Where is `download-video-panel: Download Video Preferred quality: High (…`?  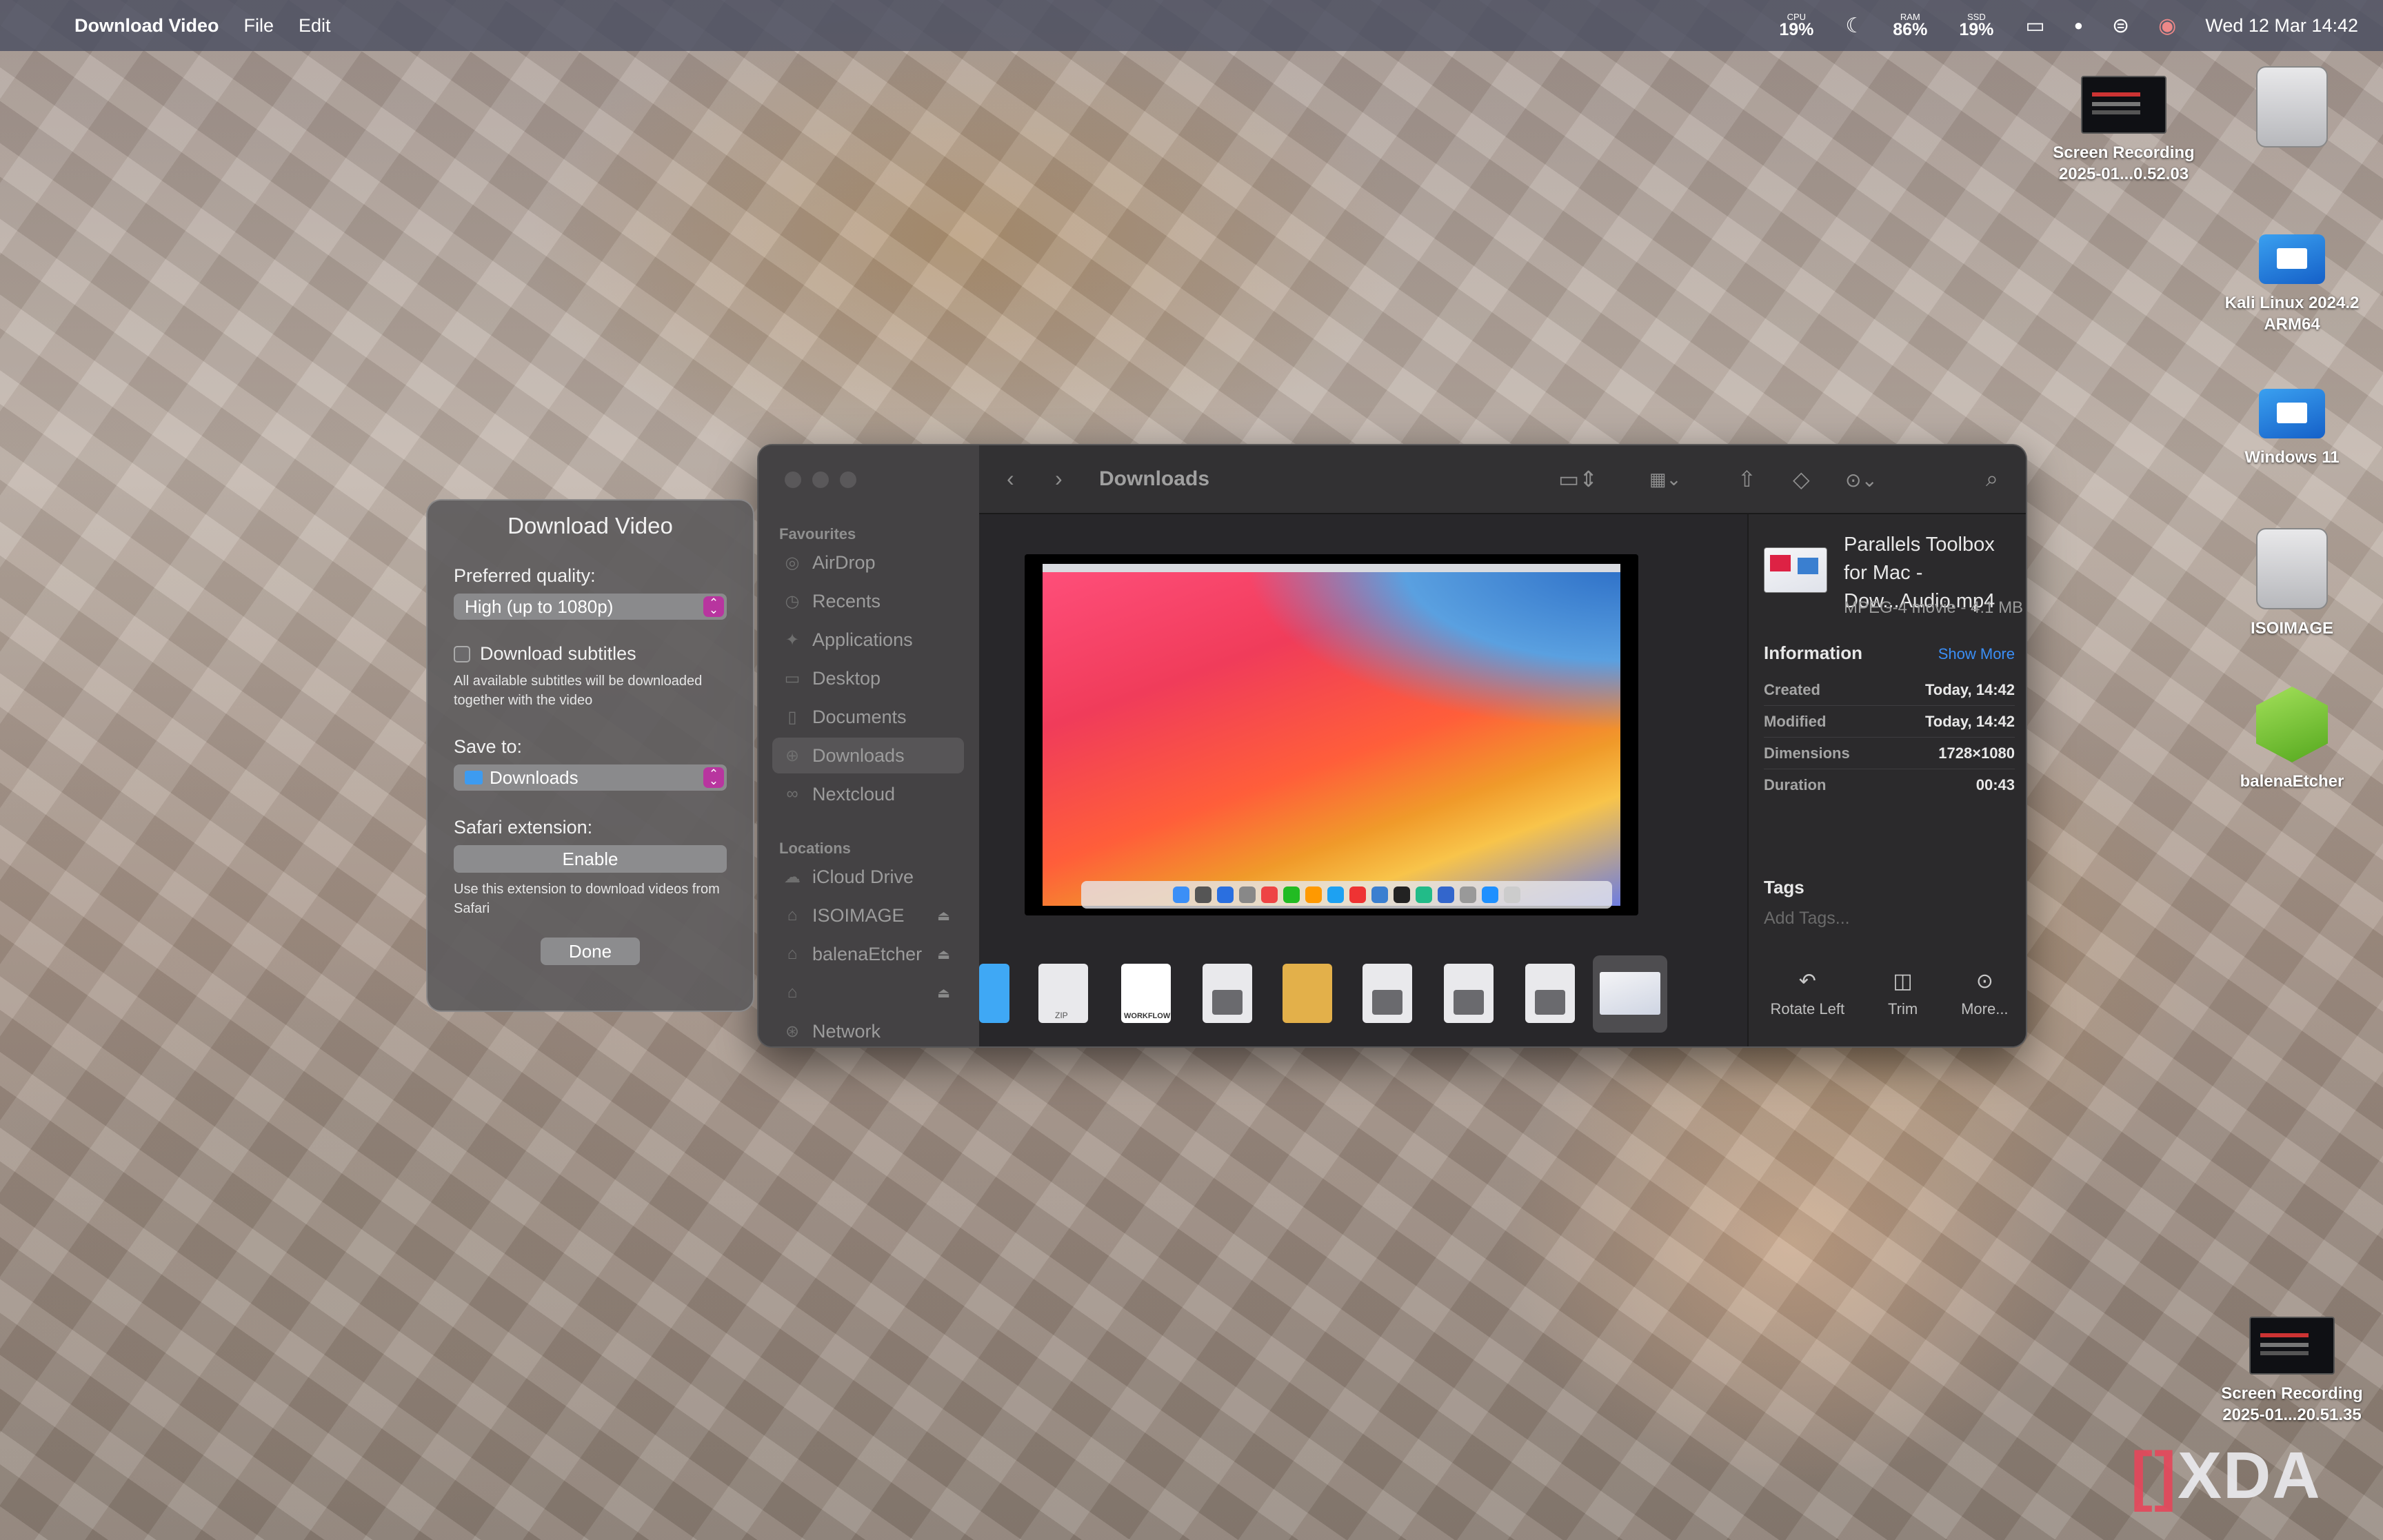
download-video-panel: Download Video Preferred quality: High (… is located at coordinates (590, 756).